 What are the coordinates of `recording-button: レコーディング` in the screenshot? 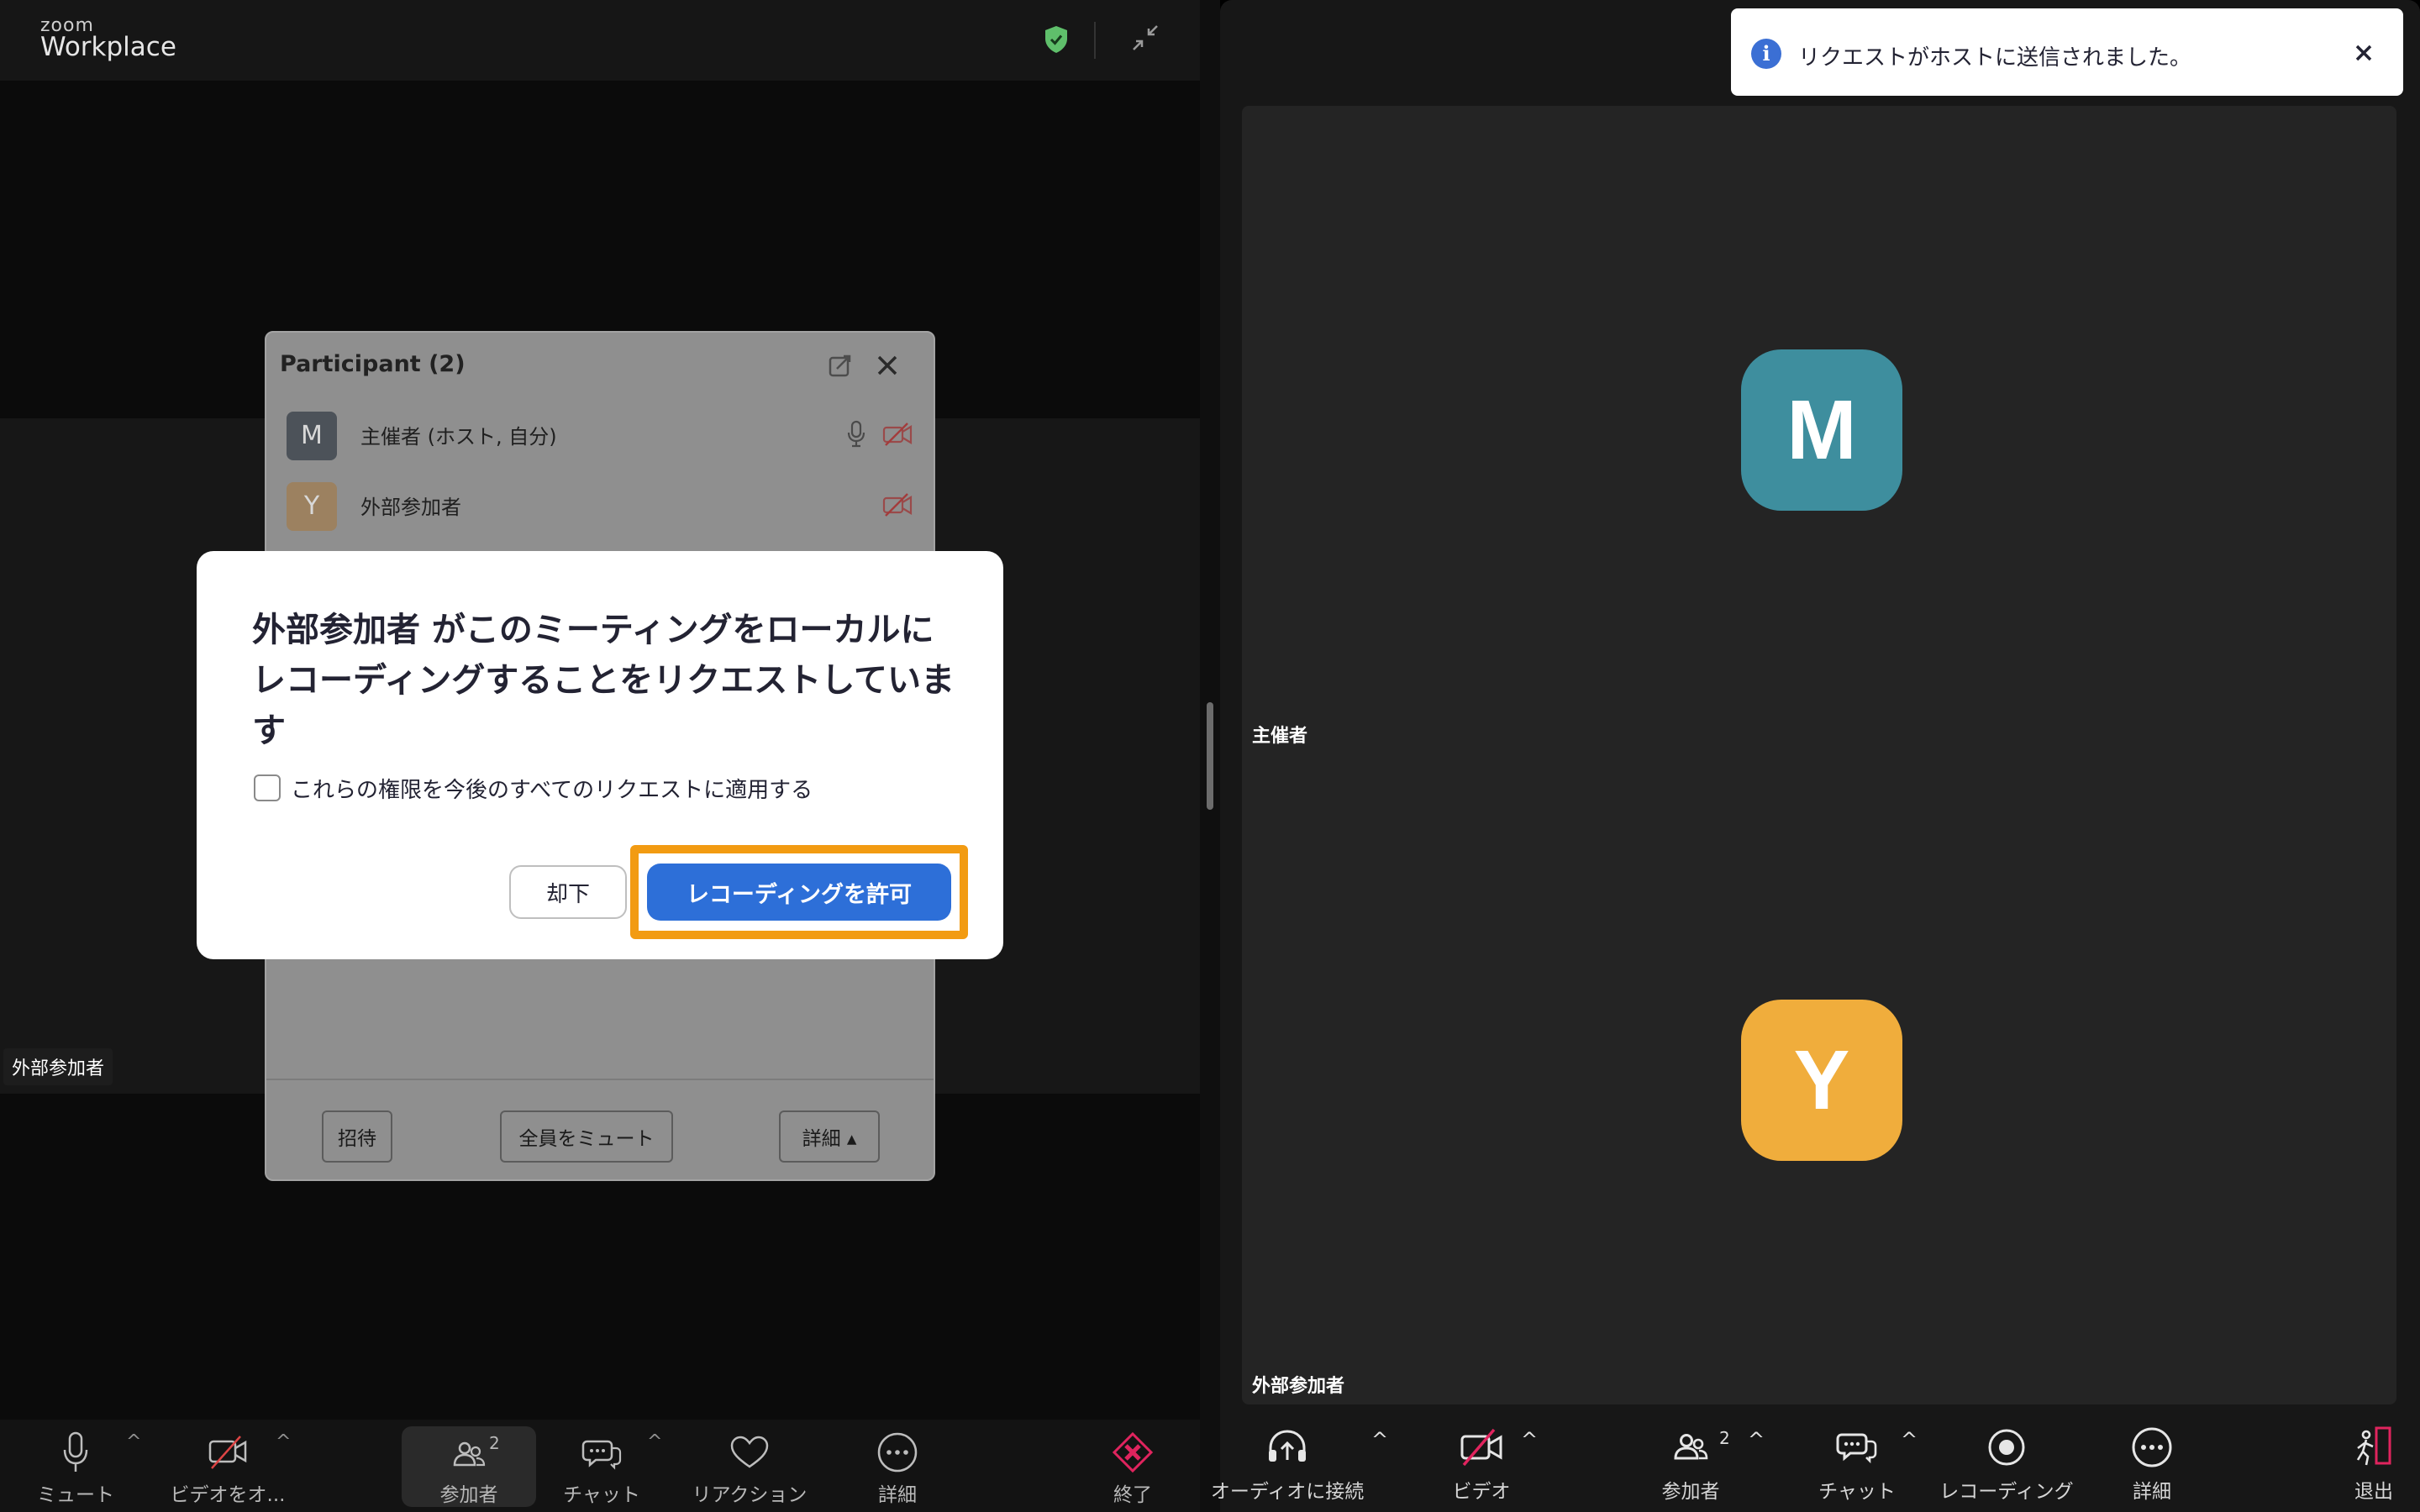 It's located at (2006, 1461).